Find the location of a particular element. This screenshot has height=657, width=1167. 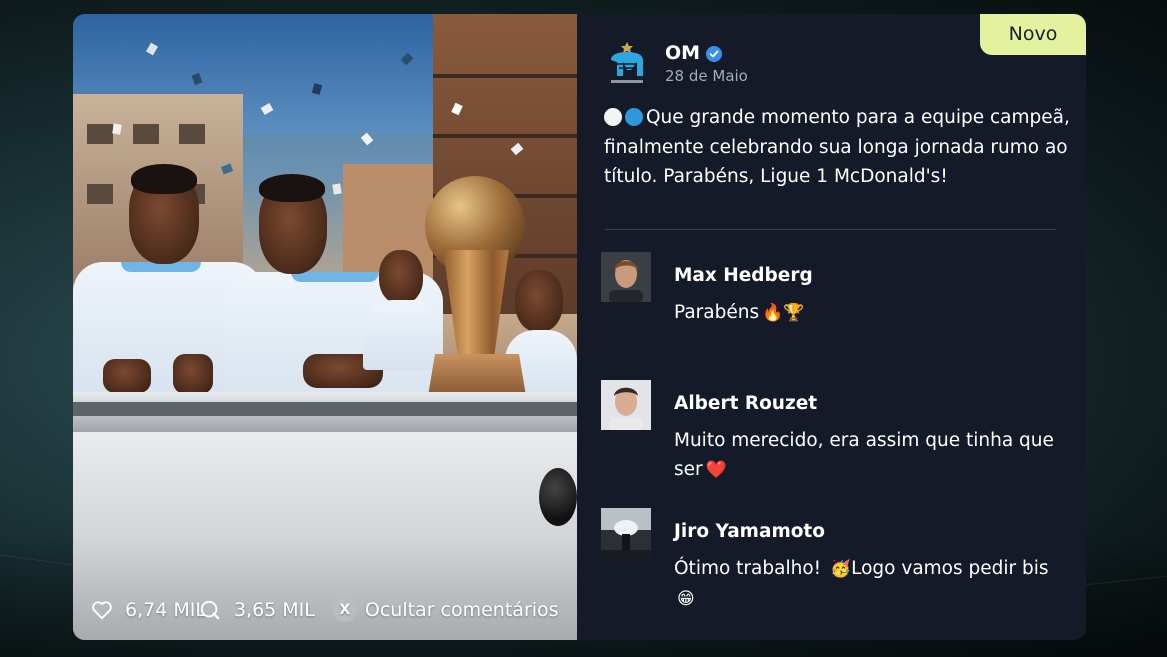

like-button: 6,74 MIL is located at coordinates (148, 610).